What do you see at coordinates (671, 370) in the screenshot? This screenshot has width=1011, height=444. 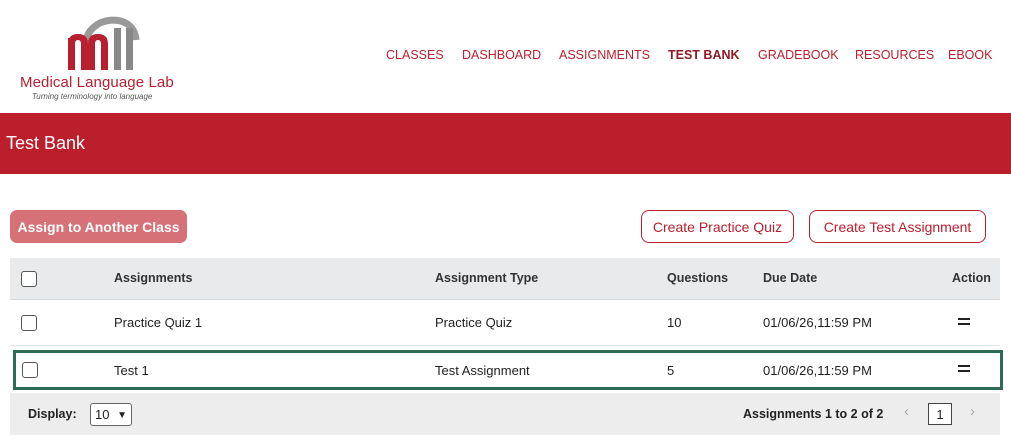 I see `question-count: 5` at bounding box center [671, 370].